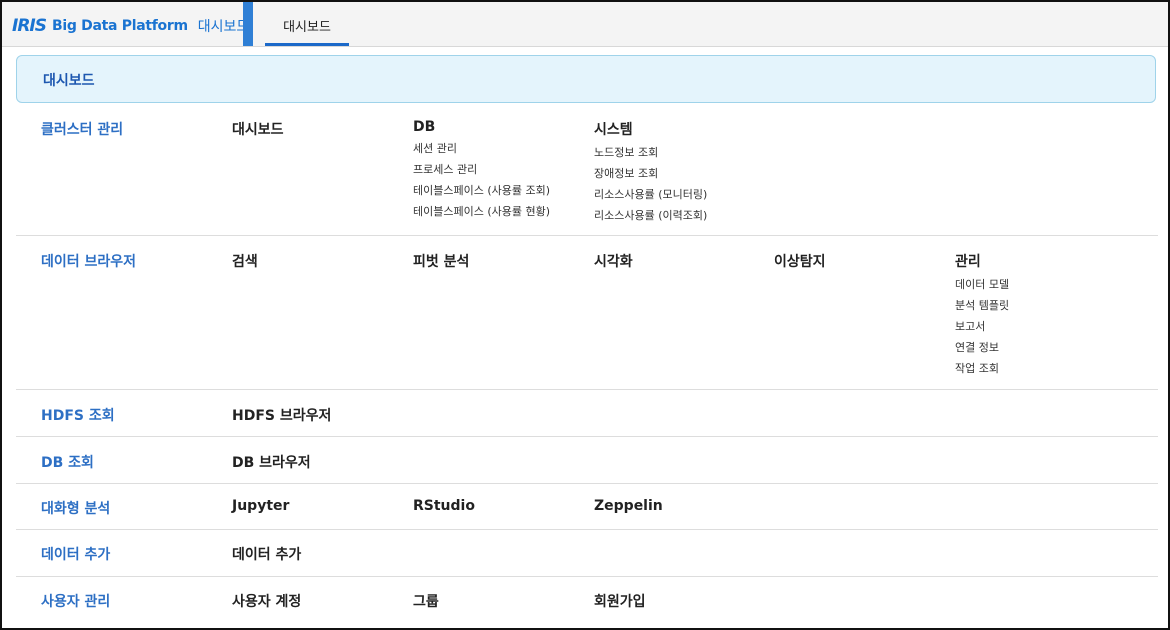  Describe the element at coordinates (587, 507) in the screenshot. I see `menu-row: 대화형 분석 Jupyter RStudio Zeppelin` at that location.